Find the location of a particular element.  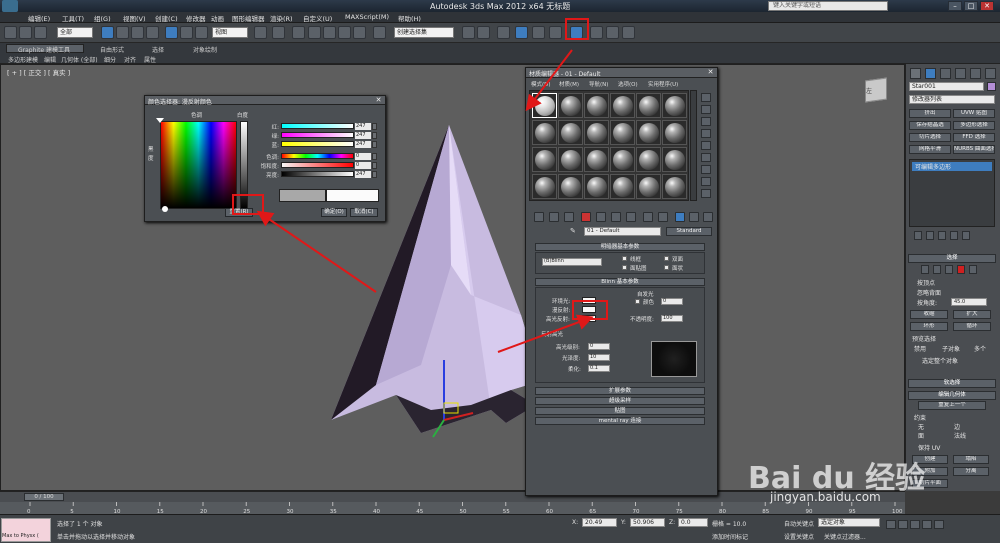

polygon-subobj-icon is located at coordinates (961, 269).